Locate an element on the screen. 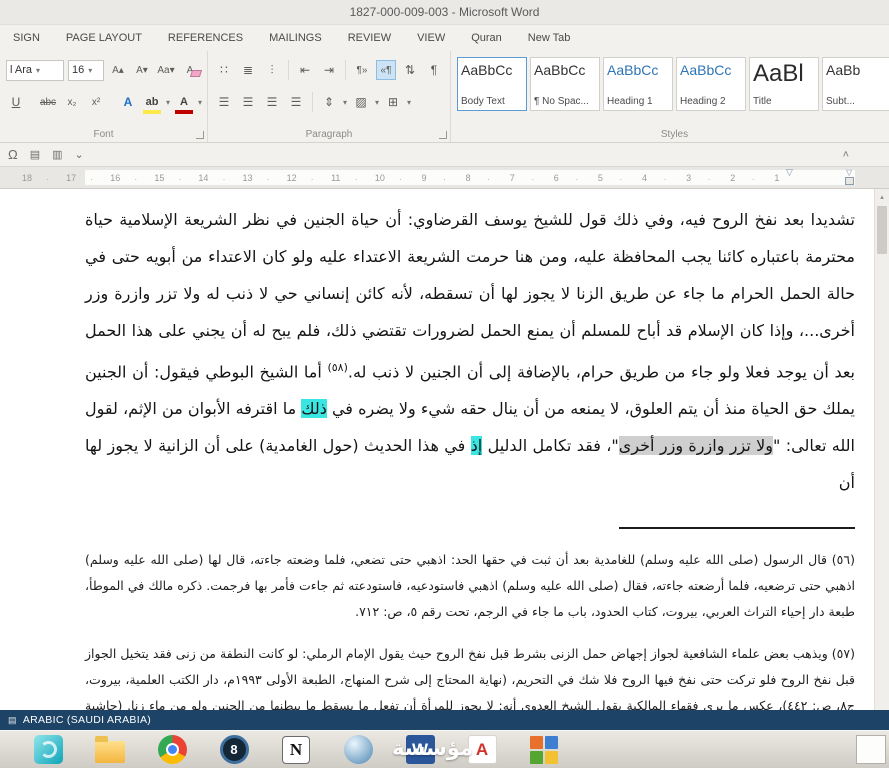  font-size-combo: 16 ▾ is located at coordinates (86, 70).